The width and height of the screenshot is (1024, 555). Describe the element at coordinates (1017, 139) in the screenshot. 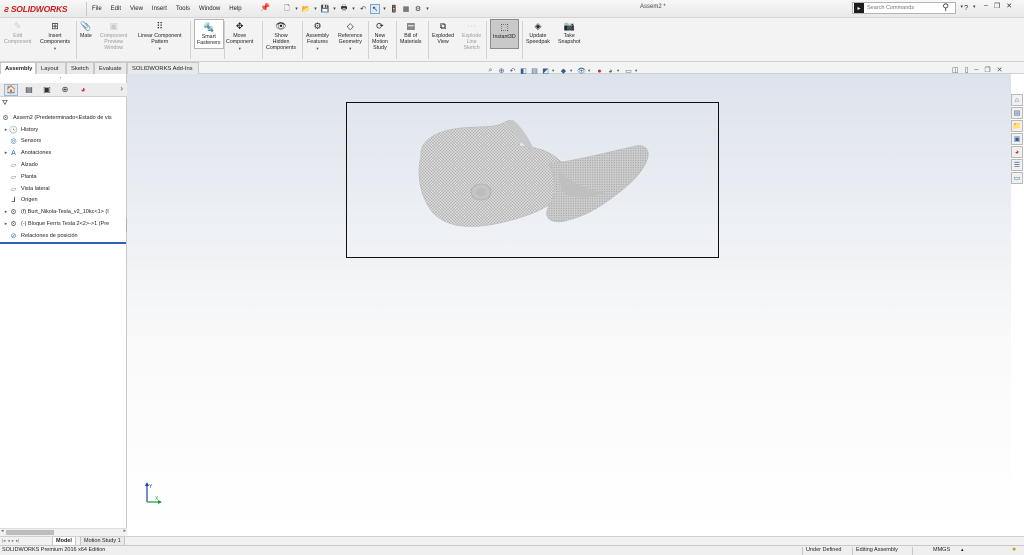

I see `view-palette-icon: ▣` at that location.